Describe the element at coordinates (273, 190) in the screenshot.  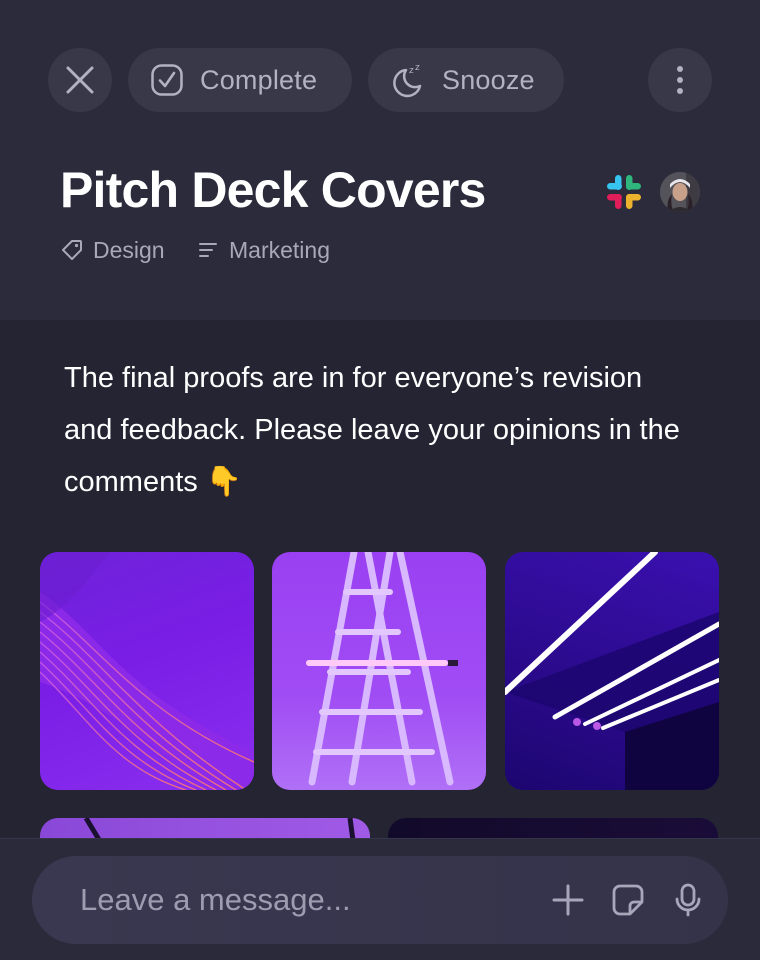
I see `task-title: Pitch Deck Covers` at that location.